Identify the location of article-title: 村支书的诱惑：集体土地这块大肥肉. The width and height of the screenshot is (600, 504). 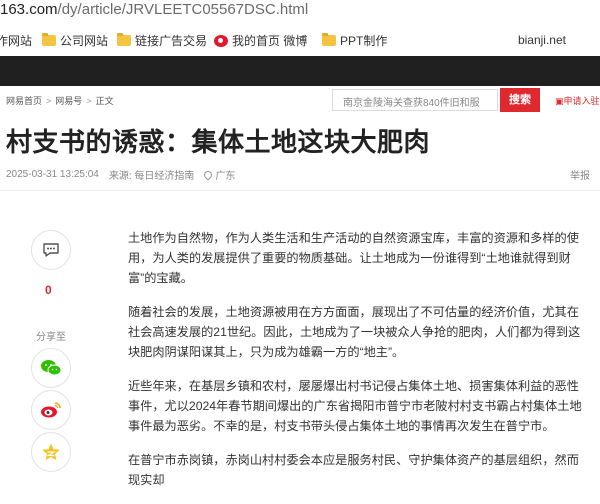
(218, 142).